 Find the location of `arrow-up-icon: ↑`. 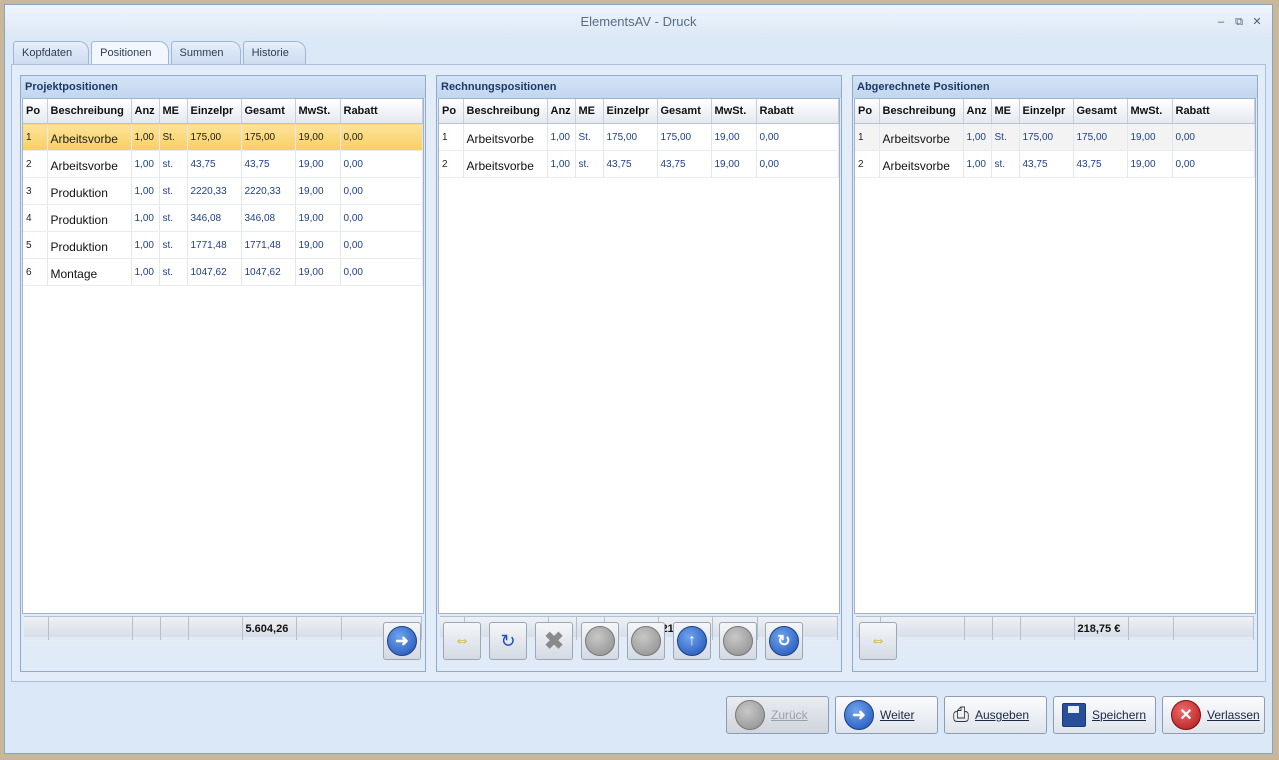

arrow-up-icon: ↑ is located at coordinates (692, 641).